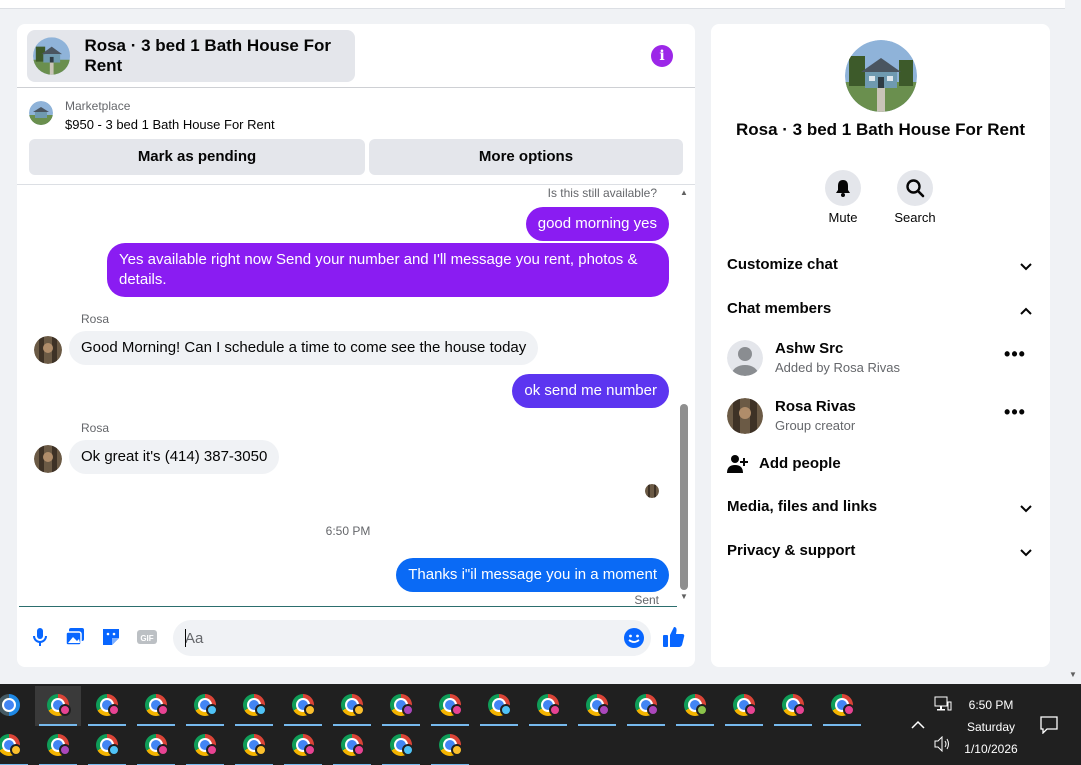 Image resolution: width=1081 pixels, height=765 pixels. I want to click on house-avatar, so click(52, 56).